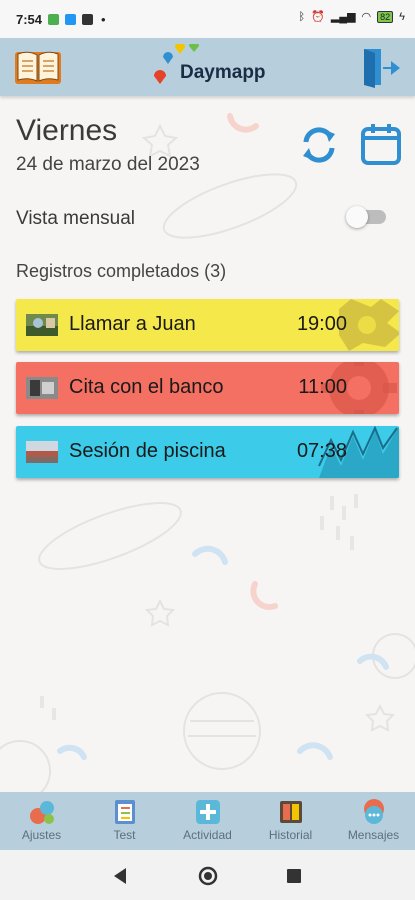  Describe the element at coordinates (67, 130) in the screenshot. I see `day-name: Viernes` at that location.